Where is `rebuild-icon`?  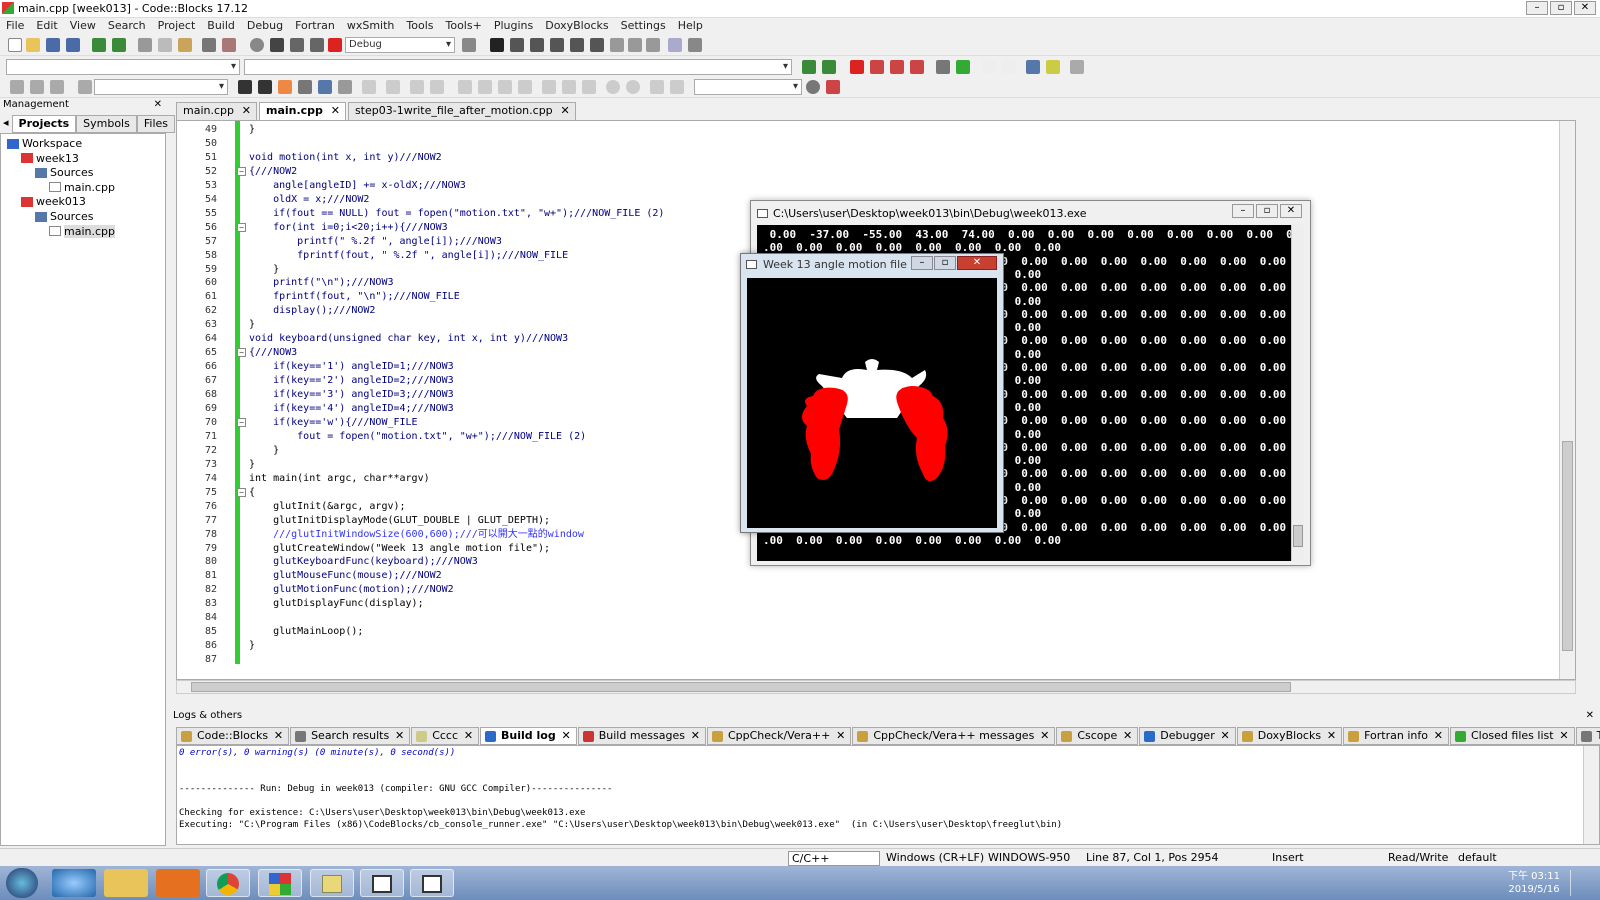 rebuild-icon is located at coordinates (317, 45).